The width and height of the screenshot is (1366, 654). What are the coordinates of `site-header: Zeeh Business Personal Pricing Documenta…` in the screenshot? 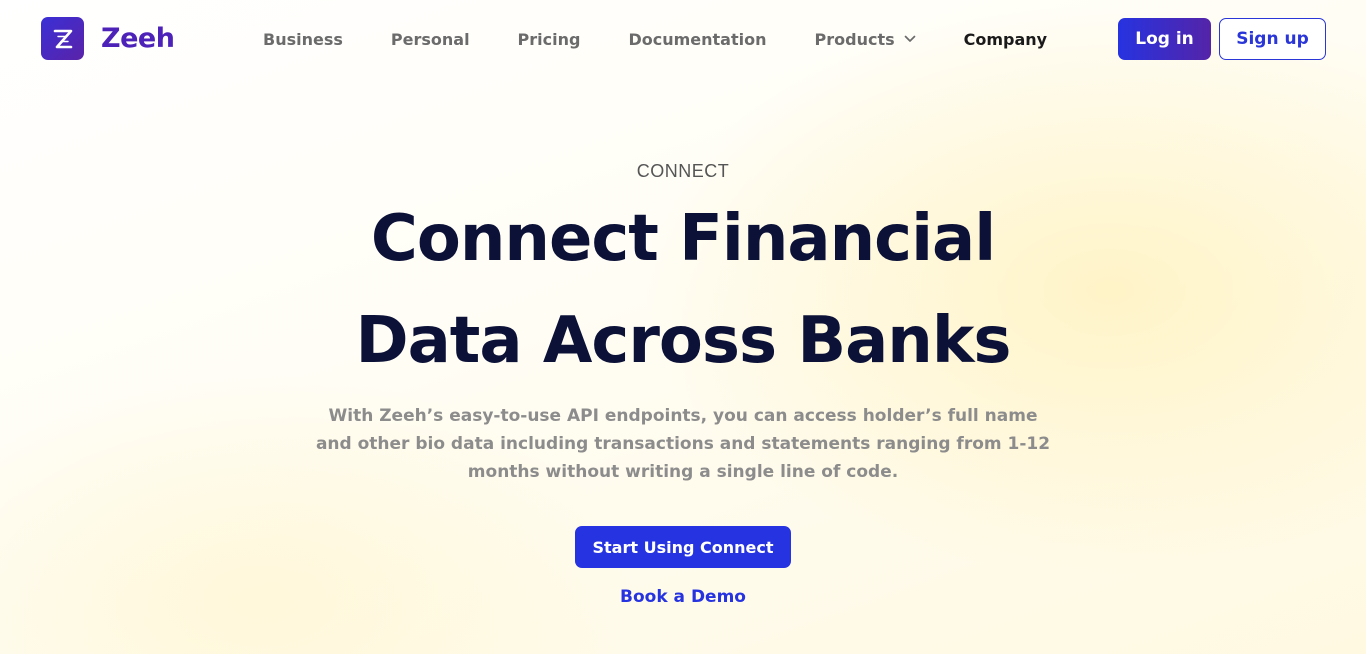 It's located at (683, 39).